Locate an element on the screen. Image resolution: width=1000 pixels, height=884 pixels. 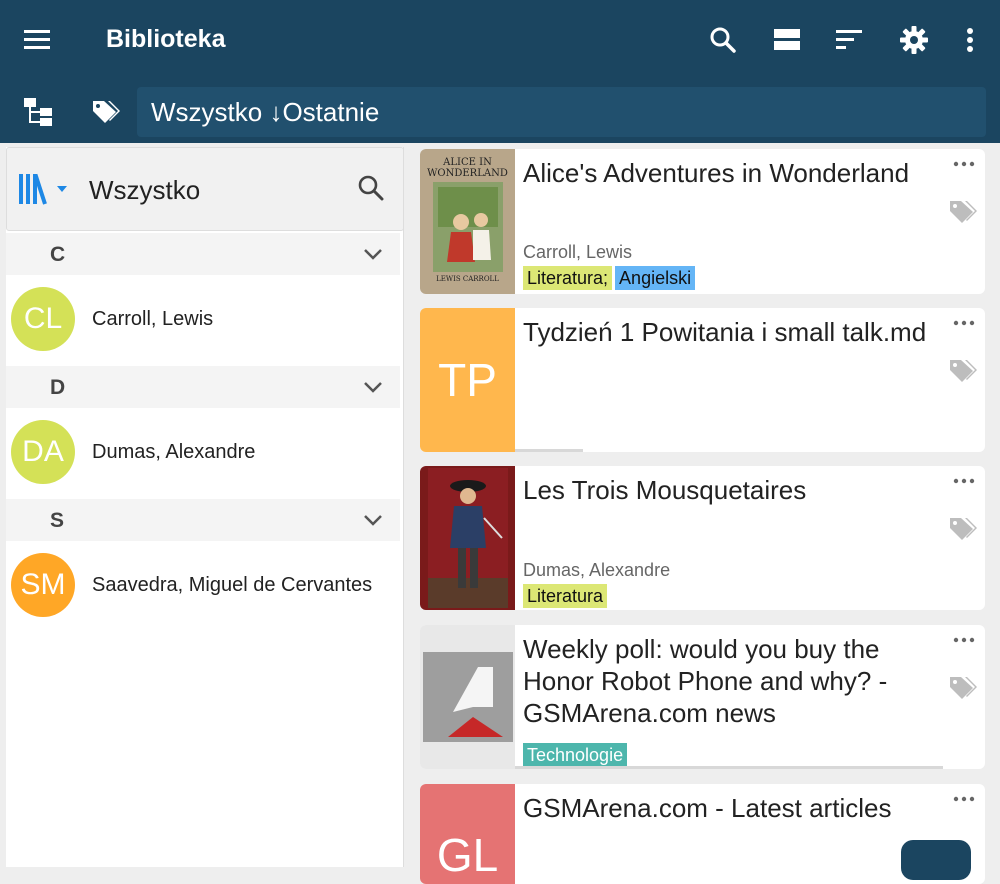
author-name: Dumas, Alexandre is located at coordinates (174, 452).